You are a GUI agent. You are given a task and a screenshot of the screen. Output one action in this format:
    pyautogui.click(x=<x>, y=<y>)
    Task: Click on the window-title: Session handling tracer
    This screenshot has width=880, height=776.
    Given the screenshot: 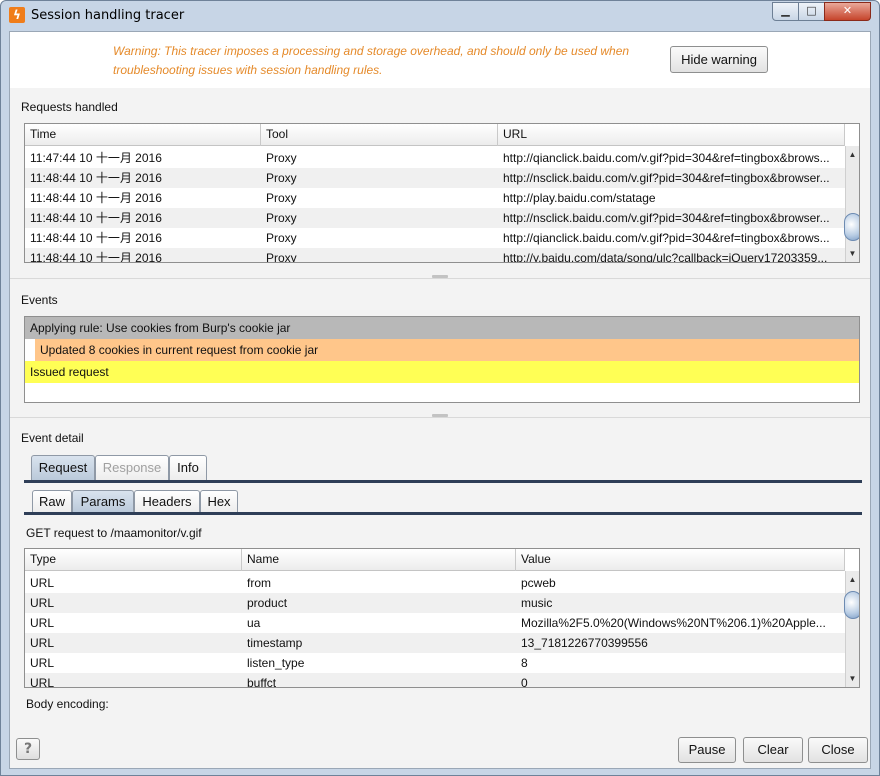 What is the action you would take?
    pyautogui.click(x=108, y=15)
    